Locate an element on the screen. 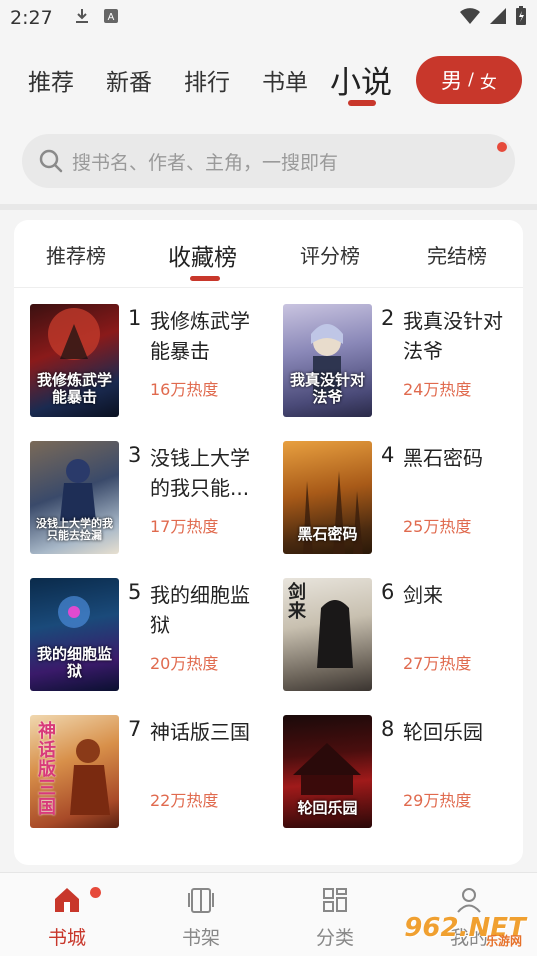 This screenshot has width=537, height=956. status-time: 2:27 is located at coordinates (31, 18).